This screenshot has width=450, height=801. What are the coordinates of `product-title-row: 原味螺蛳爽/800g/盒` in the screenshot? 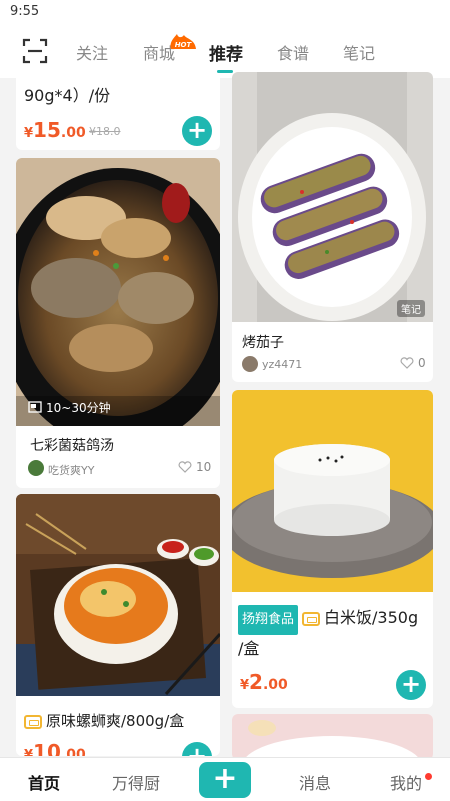 It's located at (104, 720).